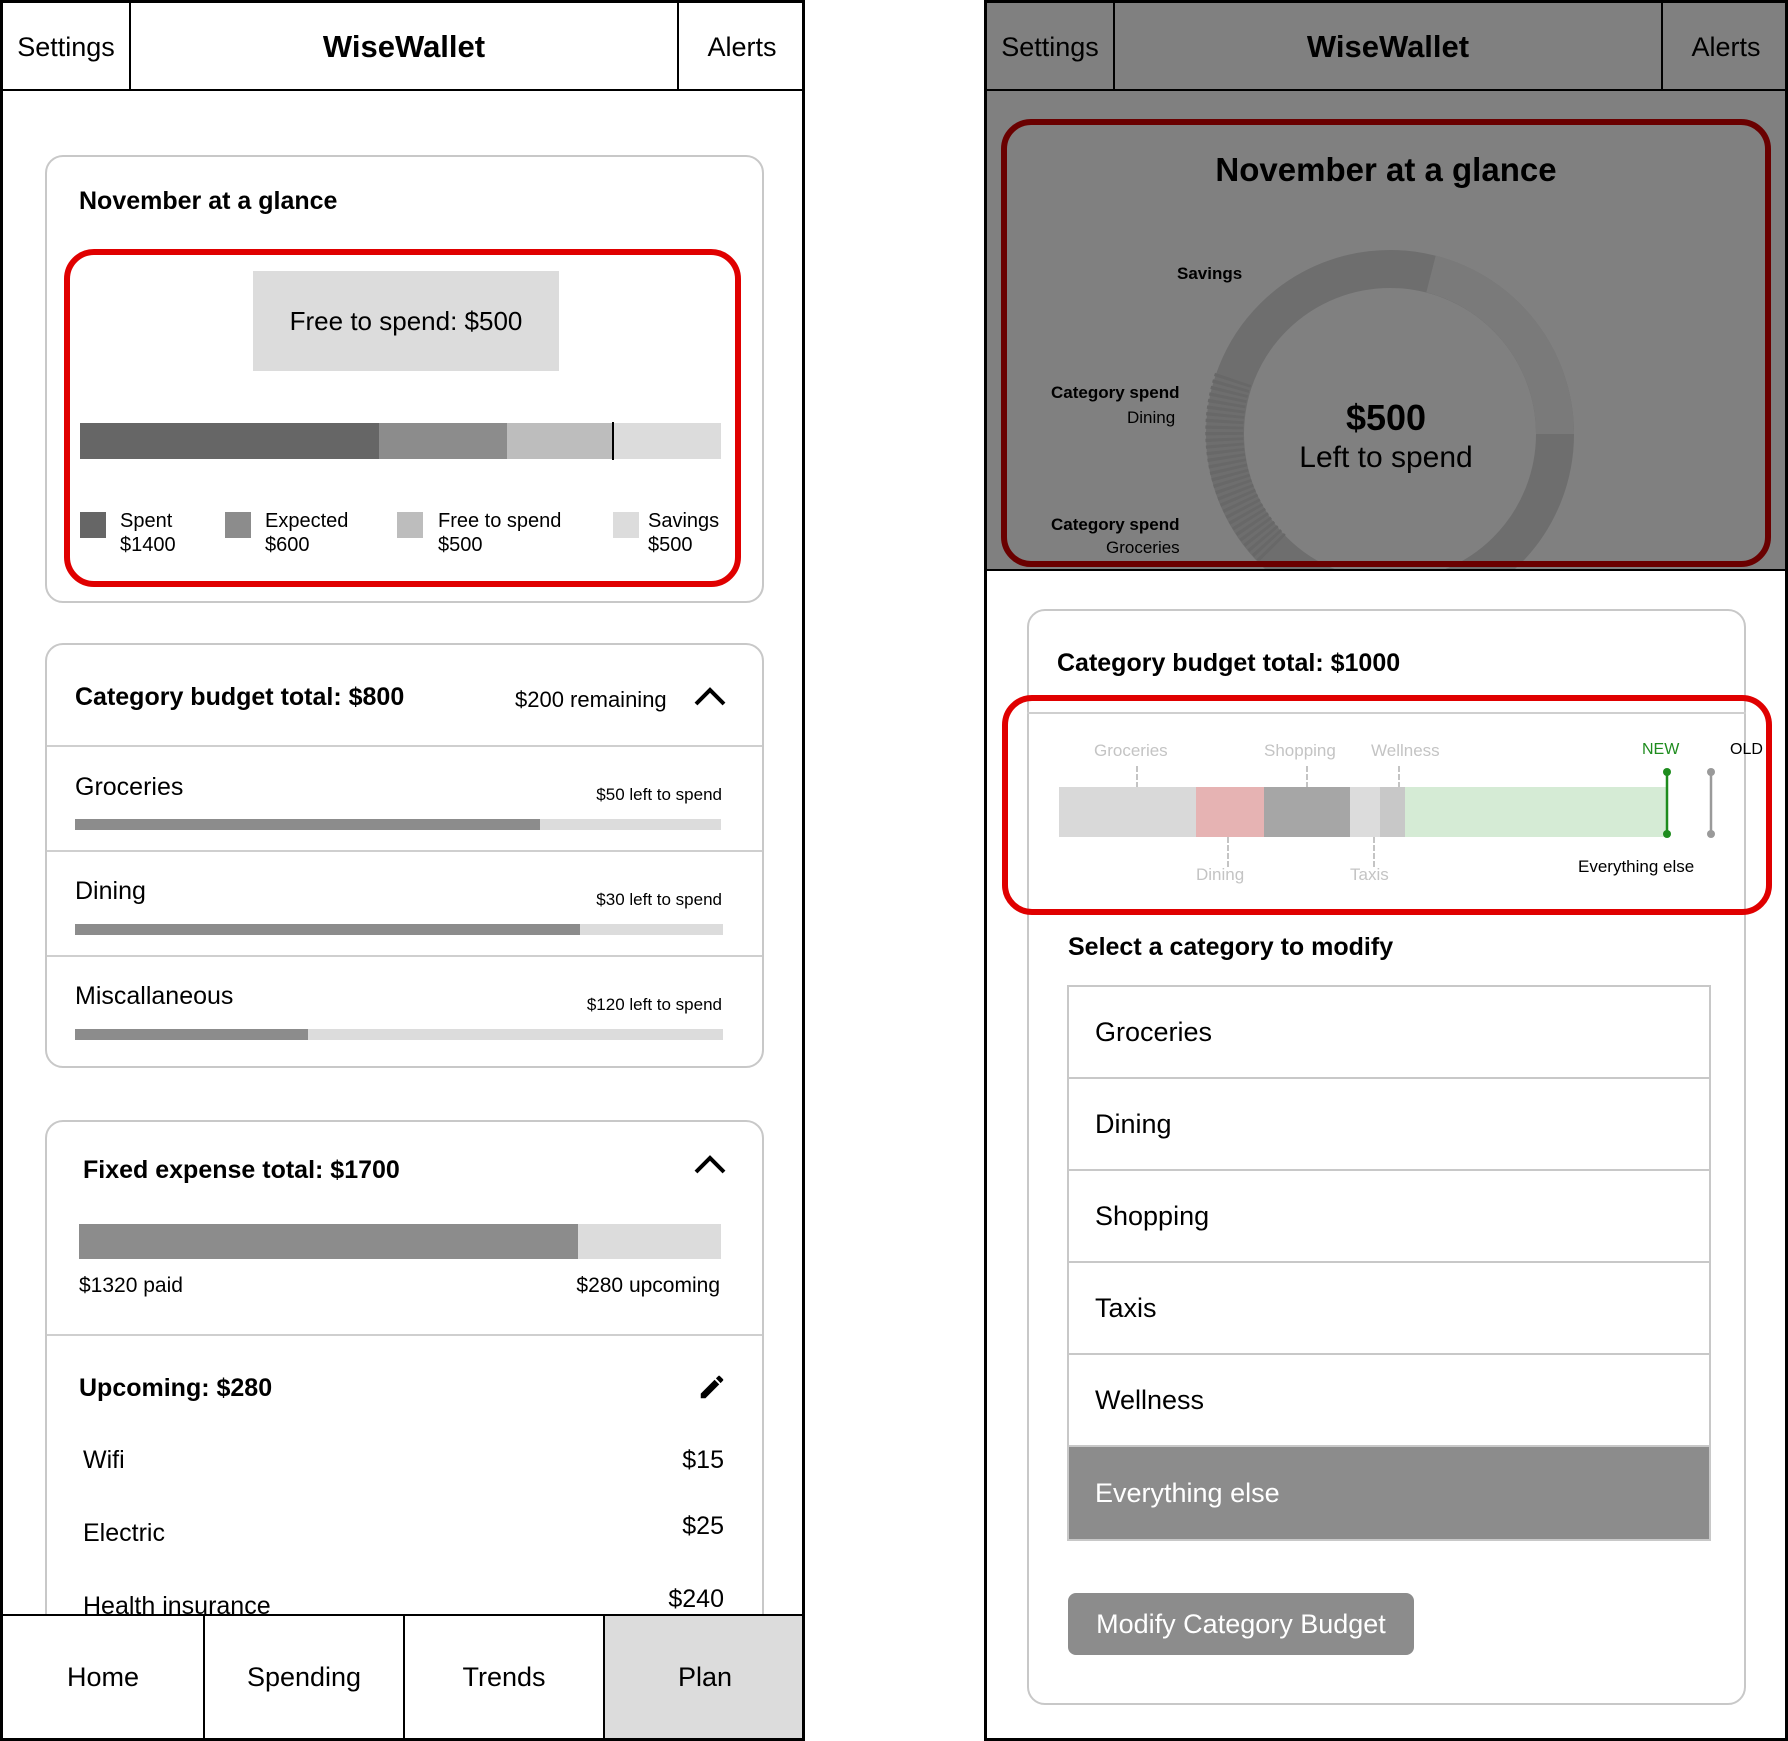 This screenshot has height=1741, width=1788. What do you see at coordinates (1241, 1624) in the screenshot?
I see `modify-category-budget-button: Modify Category Budget` at bounding box center [1241, 1624].